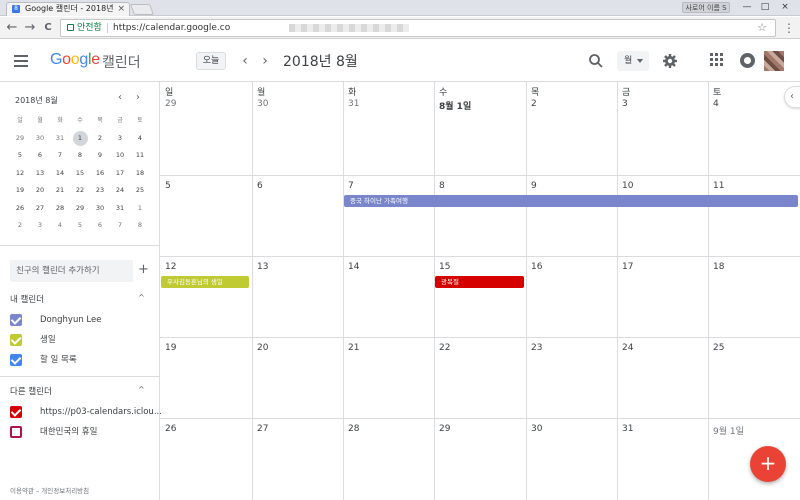  I want to click on add-calendar-icon: +, so click(143, 269).